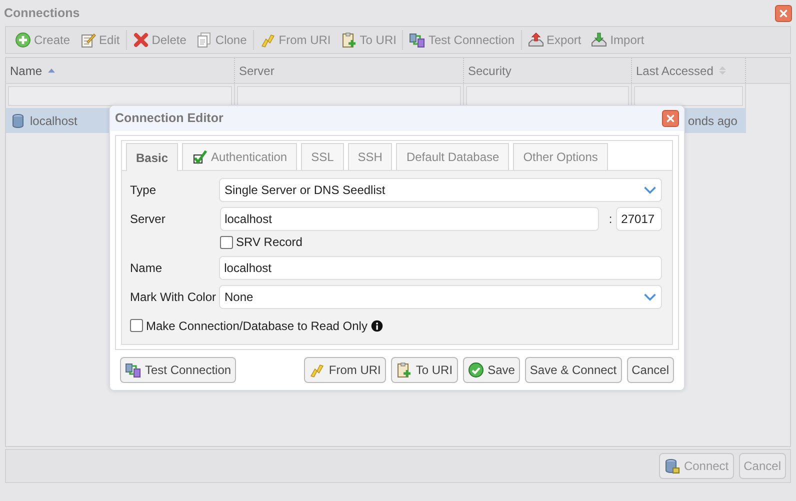 This screenshot has width=796, height=501. I want to click on tab: Default Database, so click(453, 156).